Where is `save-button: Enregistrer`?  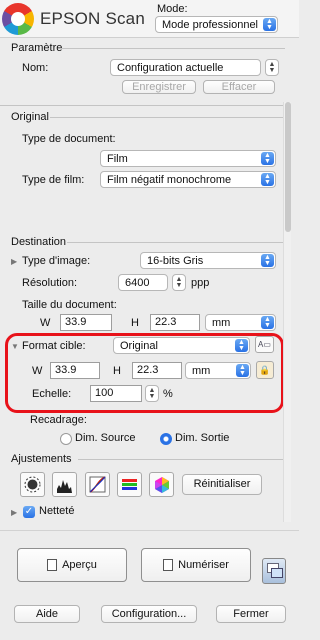
save-button: Enregistrer is located at coordinates (159, 87).